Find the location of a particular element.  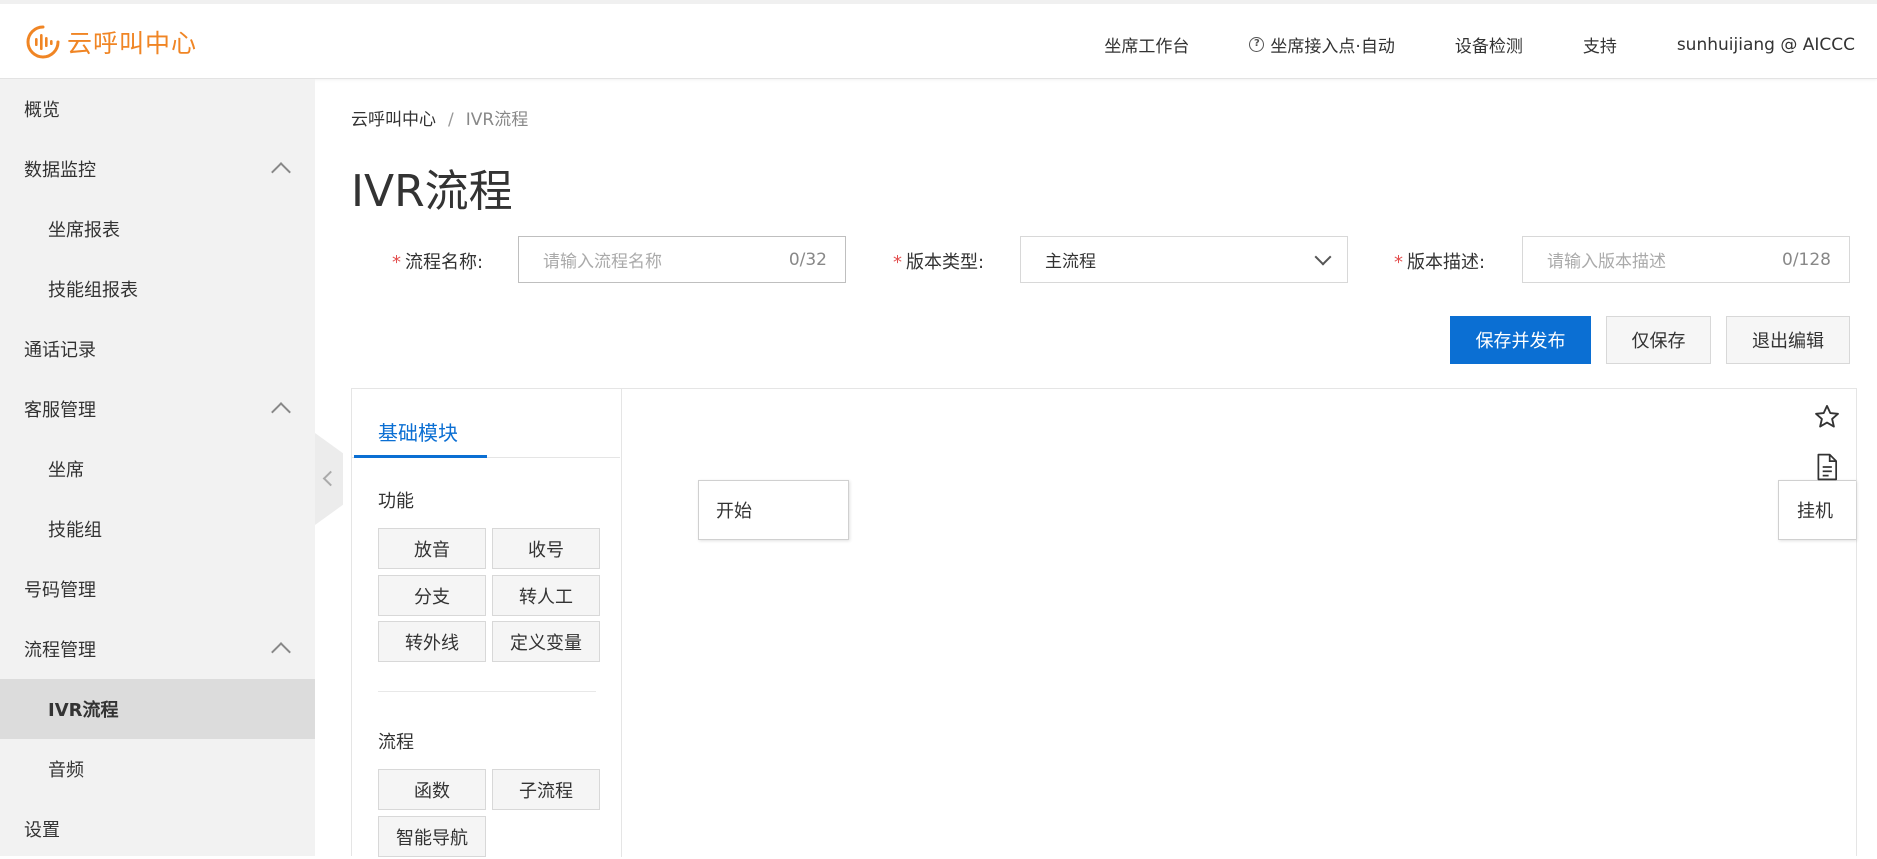

module-define-variable: 定义变量 is located at coordinates (546, 641).